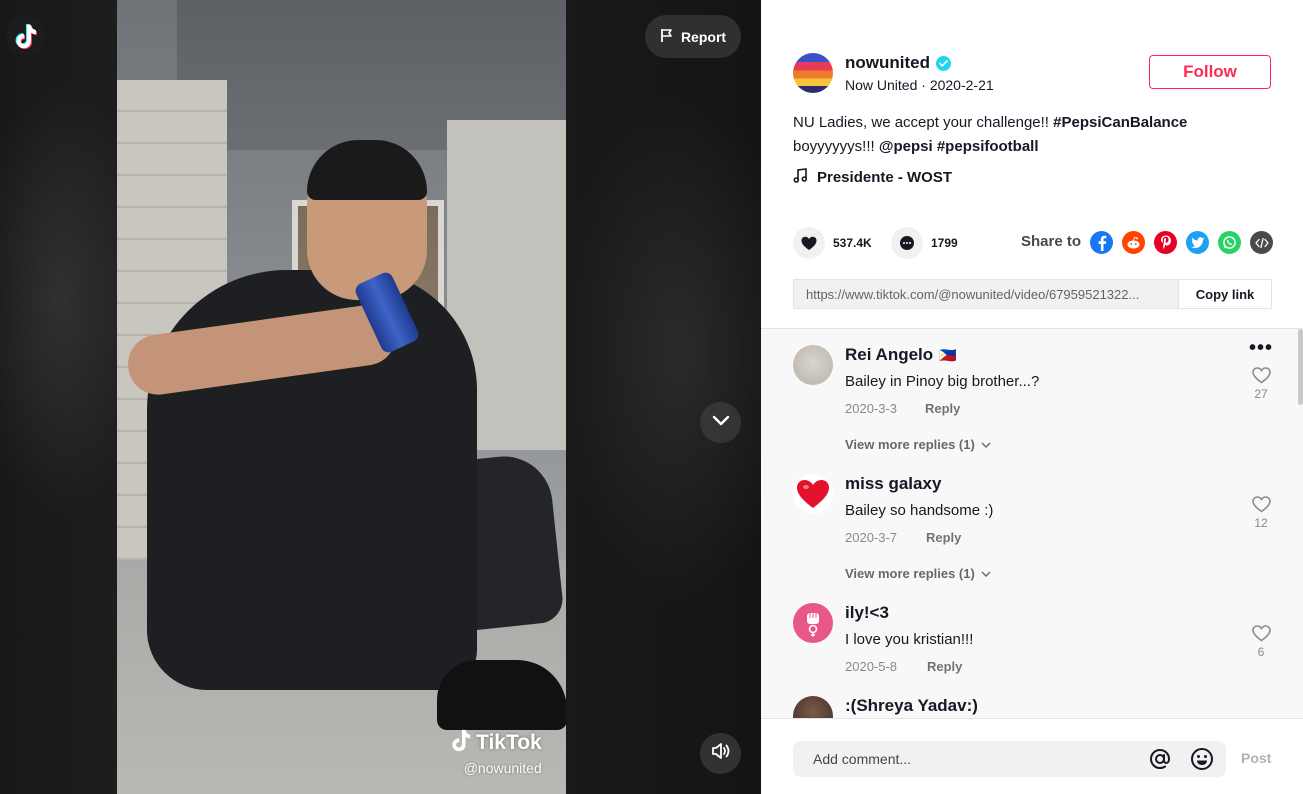 The height and width of the screenshot is (794, 1303). Describe the element at coordinates (703, 36) in the screenshot. I see `report-label: Report` at that location.